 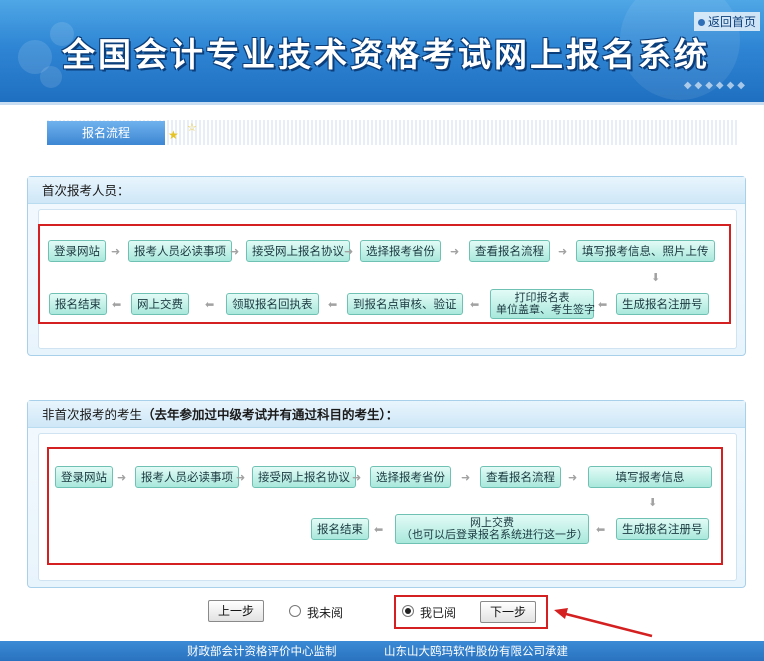 What do you see at coordinates (51, 77) in the screenshot?
I see `decor-circle` at bounding box center [51, 77].